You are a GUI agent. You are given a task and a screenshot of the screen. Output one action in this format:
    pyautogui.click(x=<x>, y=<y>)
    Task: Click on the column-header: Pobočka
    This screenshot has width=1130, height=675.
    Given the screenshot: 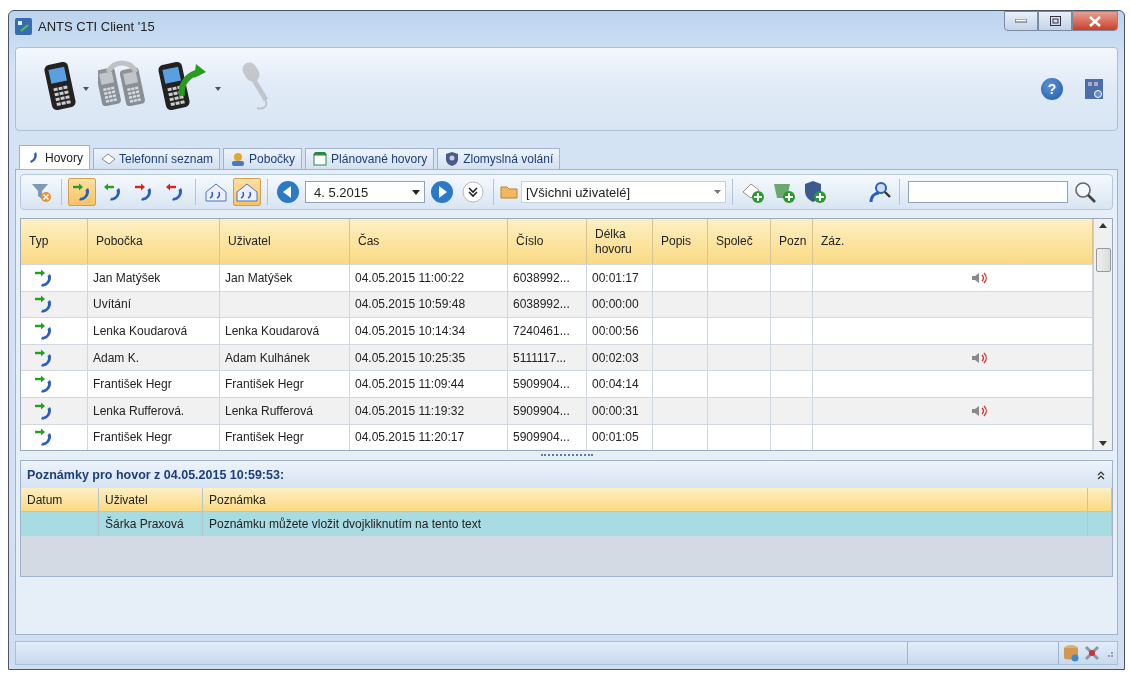 What is the action you would take?
    pyautogui.click(x=154, y=241)
    